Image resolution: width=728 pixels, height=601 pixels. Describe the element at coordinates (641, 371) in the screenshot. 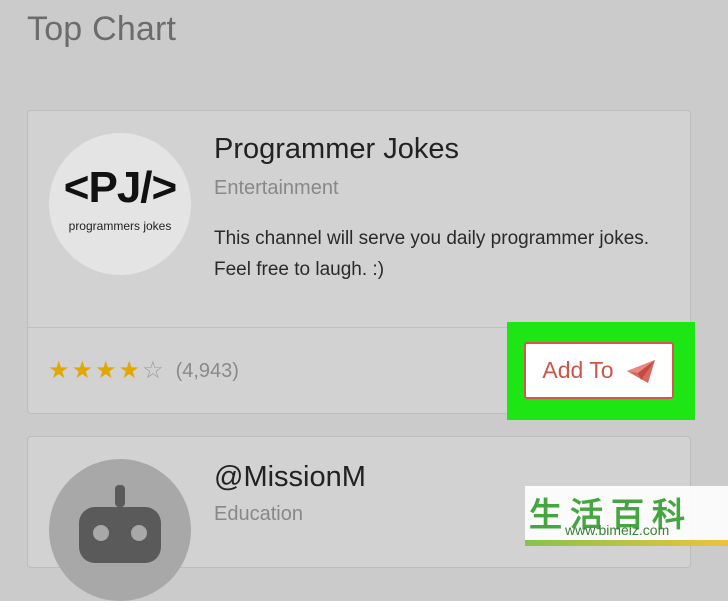

I see `paper-plane-icon` at that location.